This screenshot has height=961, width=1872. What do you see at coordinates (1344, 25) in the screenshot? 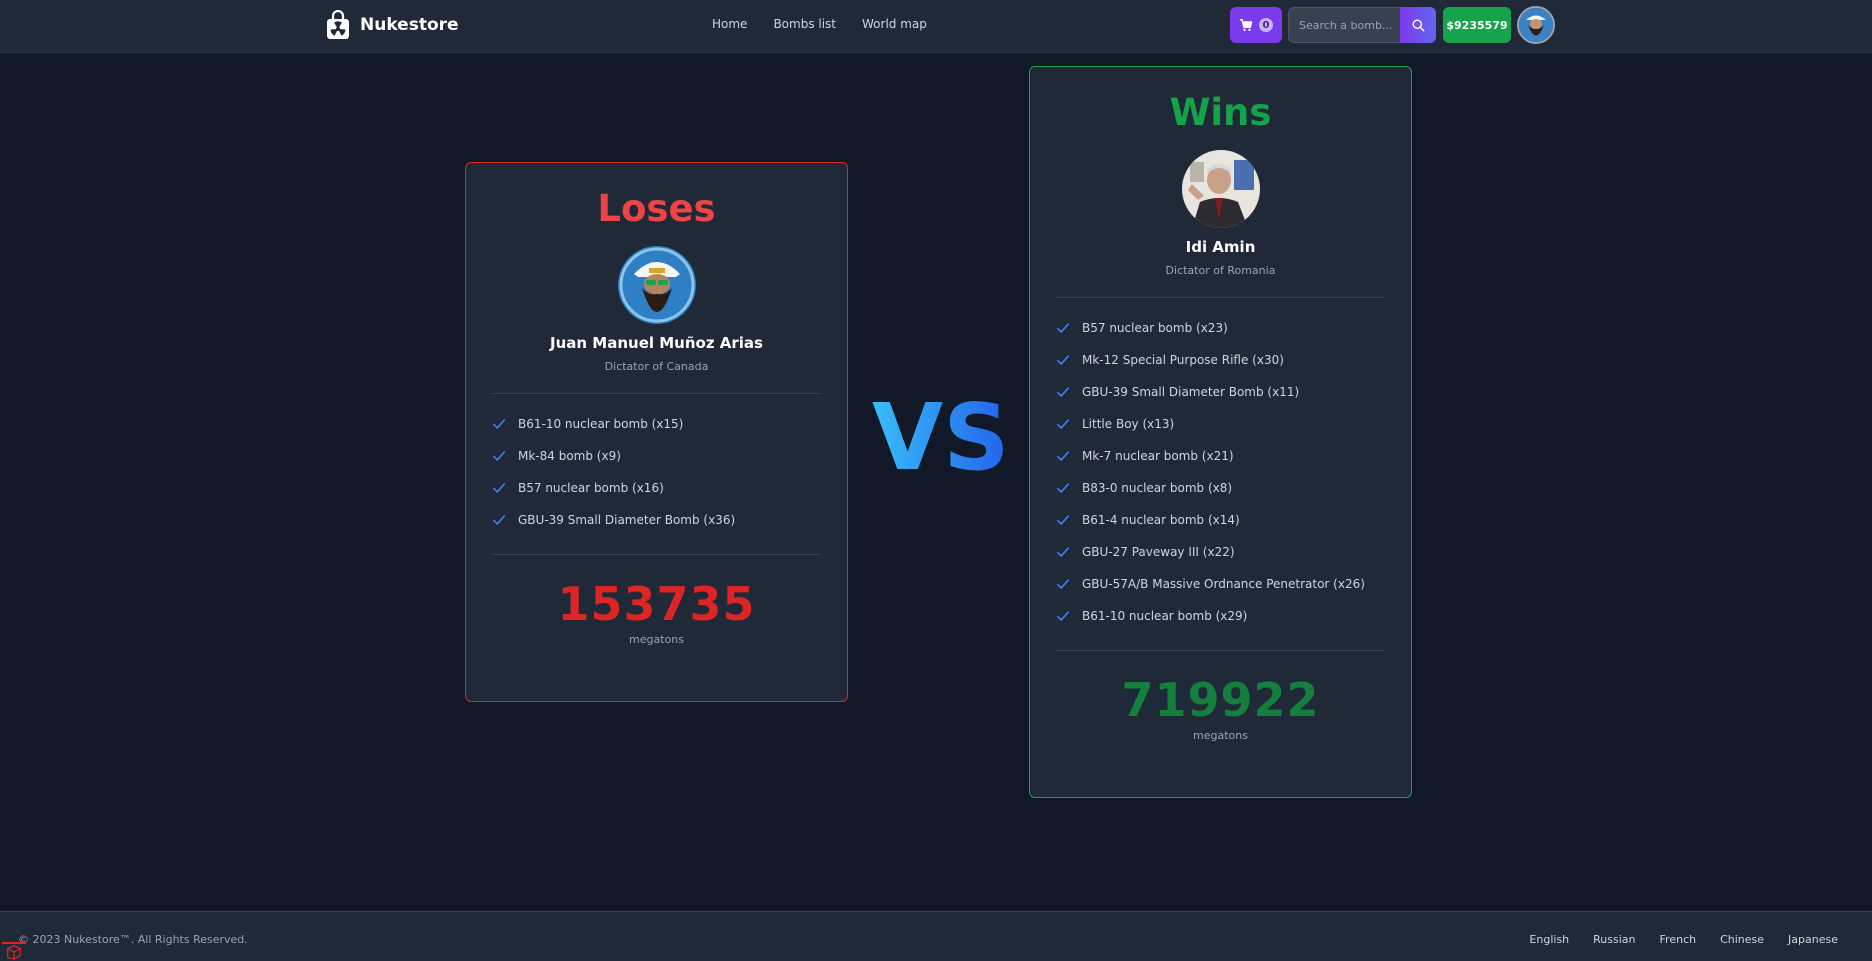
I see `search-input` at bounding box center [1344, 25].